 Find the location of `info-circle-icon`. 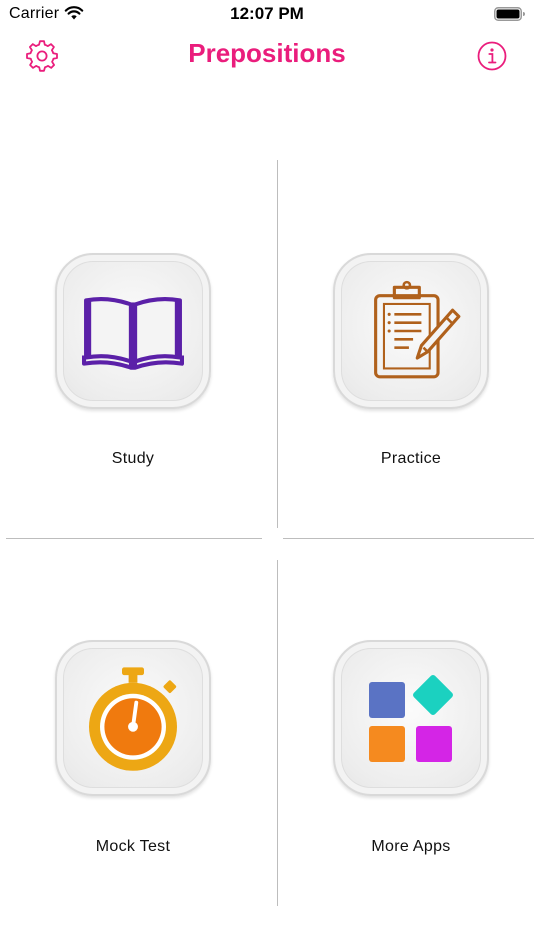

info-circle-icon is located at coordinates (492, 56).